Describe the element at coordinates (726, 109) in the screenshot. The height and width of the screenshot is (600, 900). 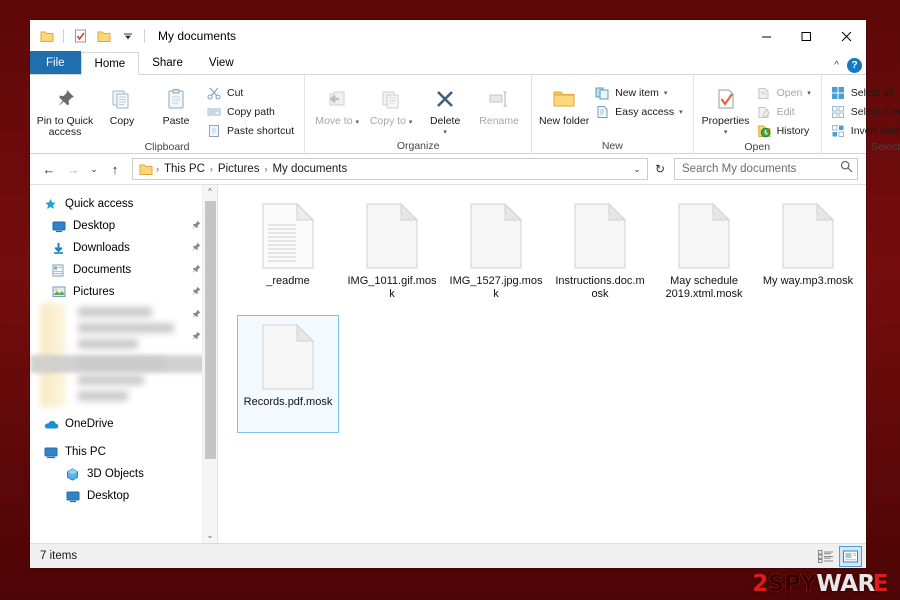
I see `properties-button: Properties ▾` at that location.